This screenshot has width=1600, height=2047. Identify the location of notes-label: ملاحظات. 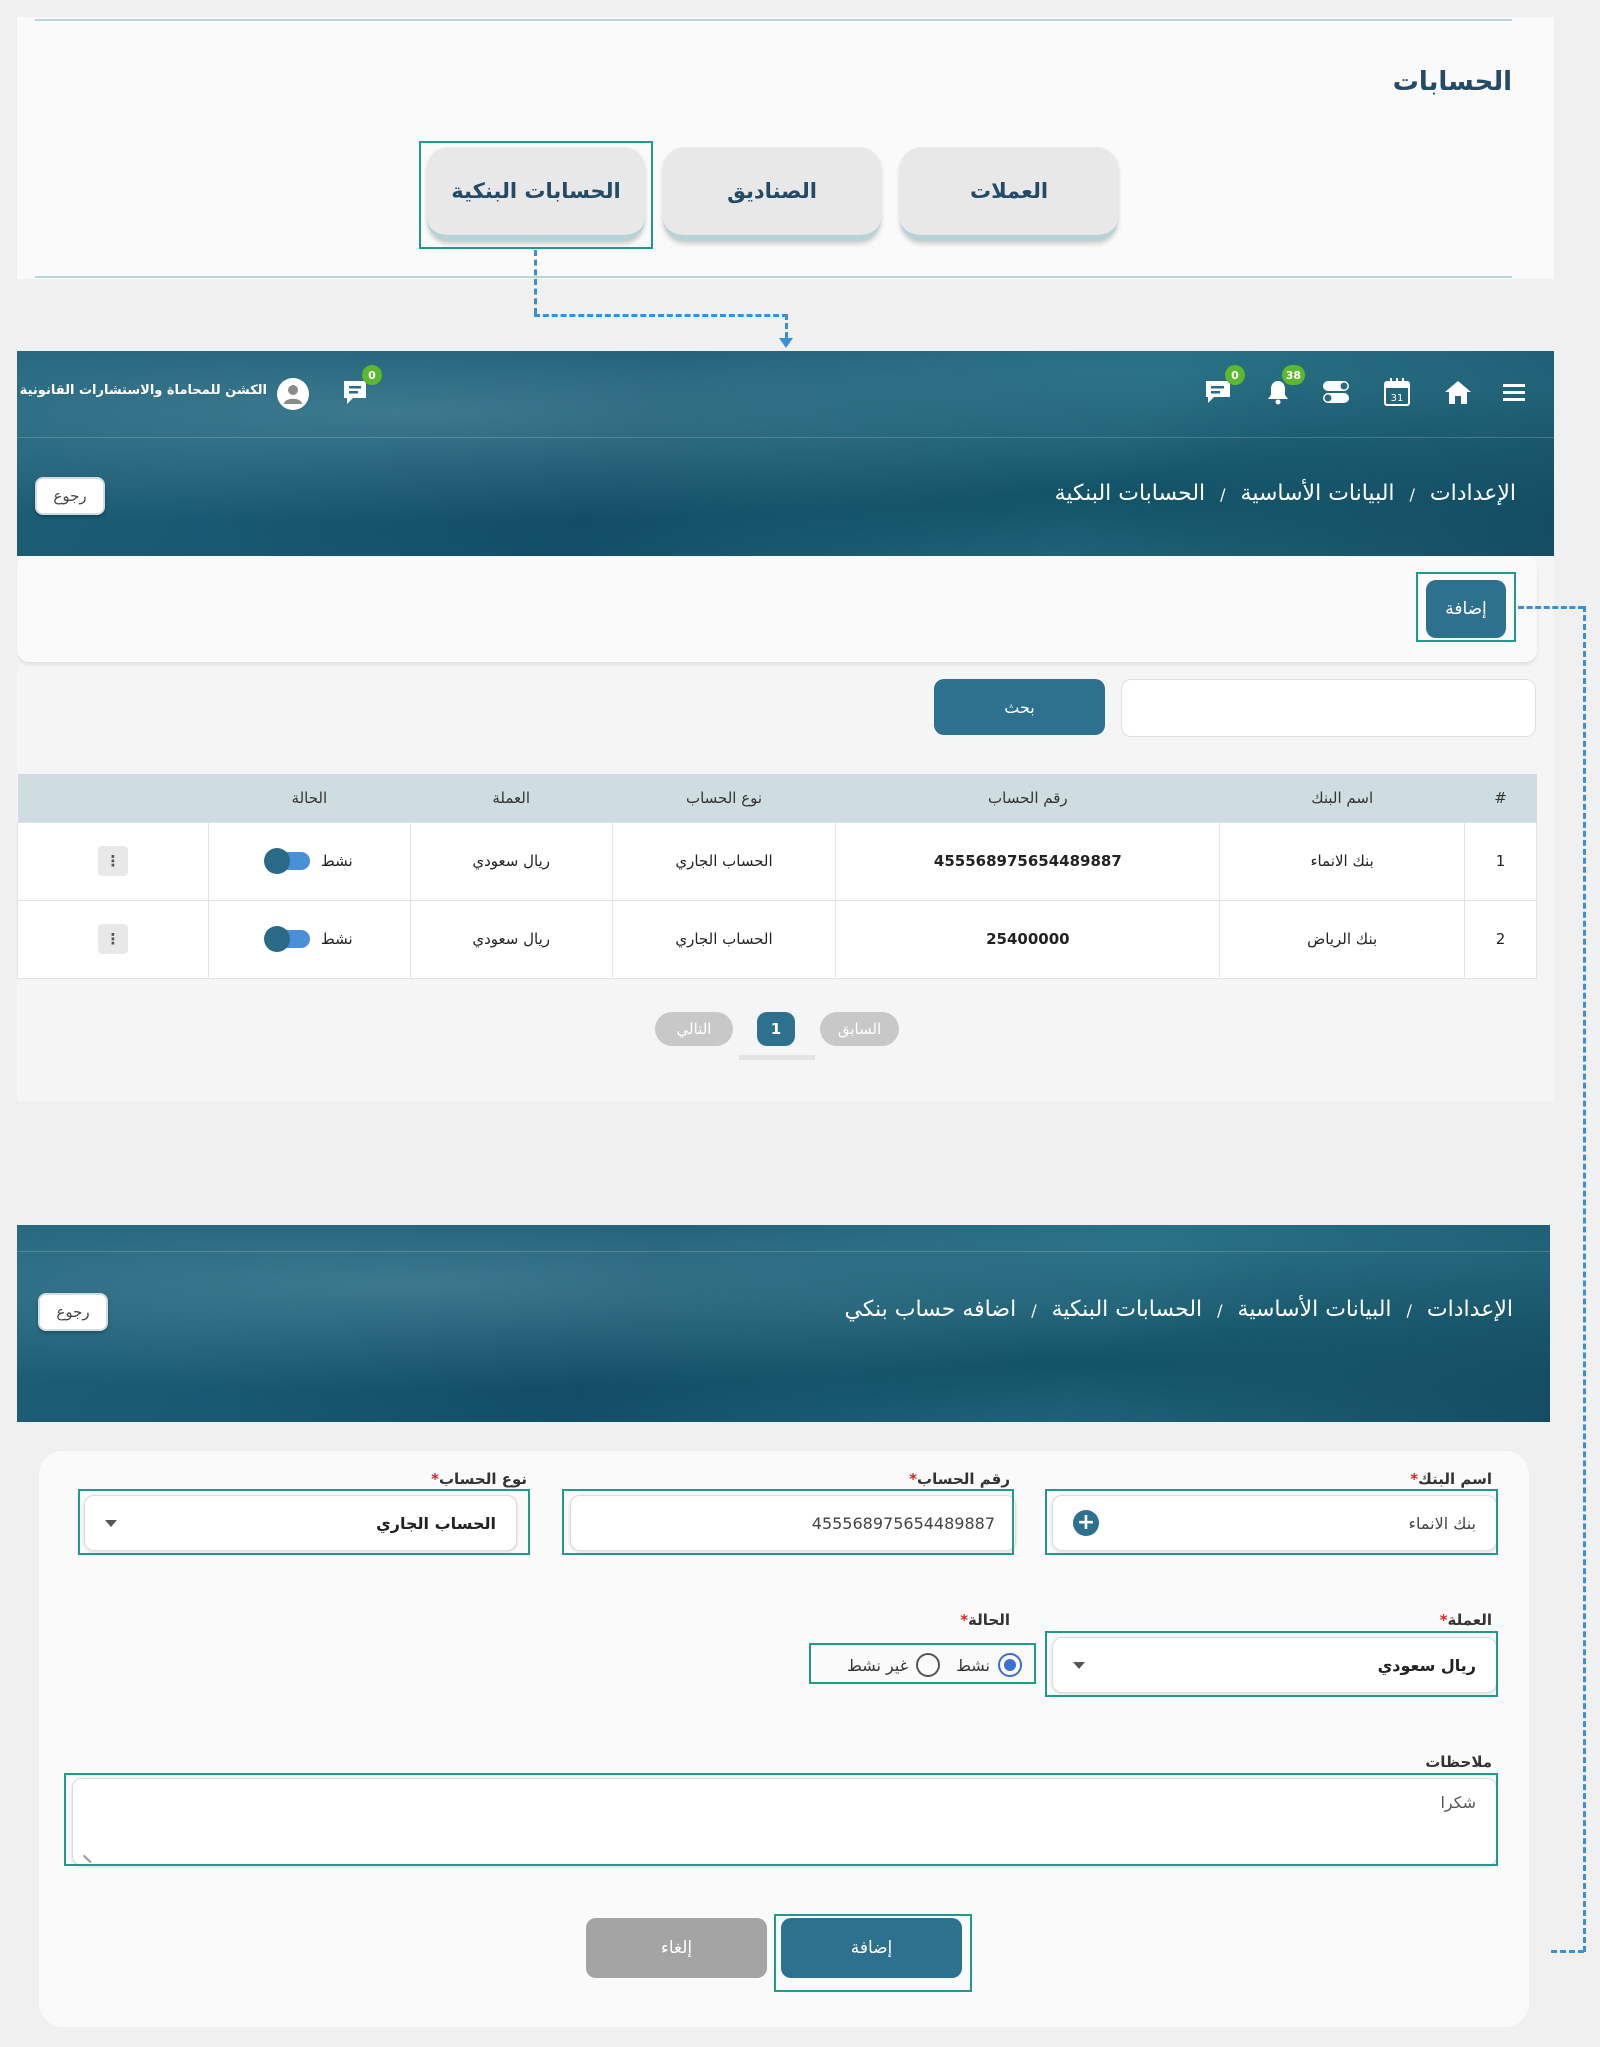
(1458, 1762).